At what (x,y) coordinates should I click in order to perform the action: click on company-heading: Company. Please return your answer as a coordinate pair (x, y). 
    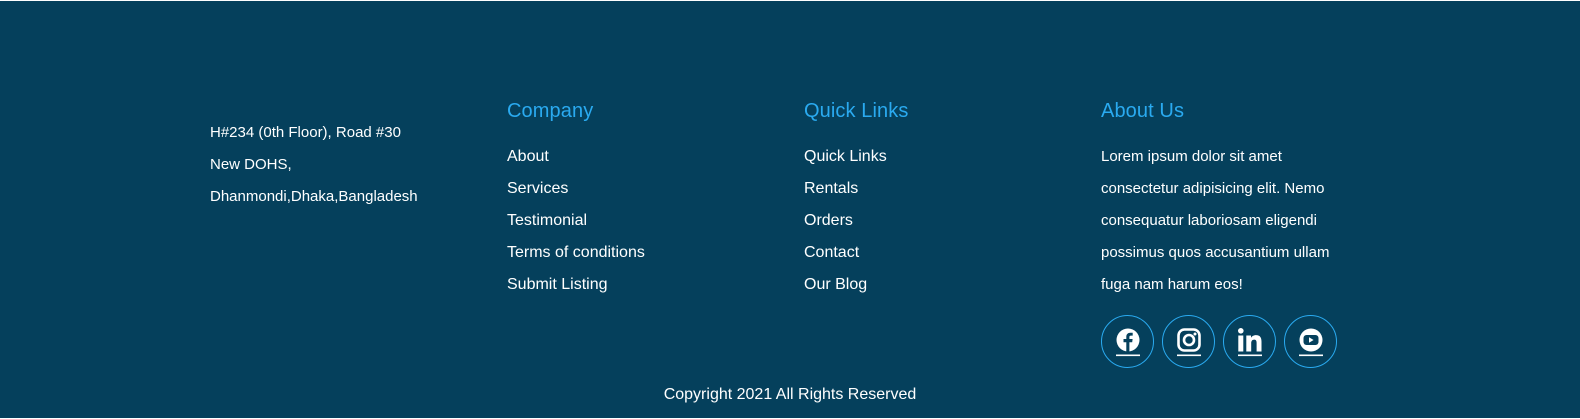
    Looking at the image, I should click on (550, 111).